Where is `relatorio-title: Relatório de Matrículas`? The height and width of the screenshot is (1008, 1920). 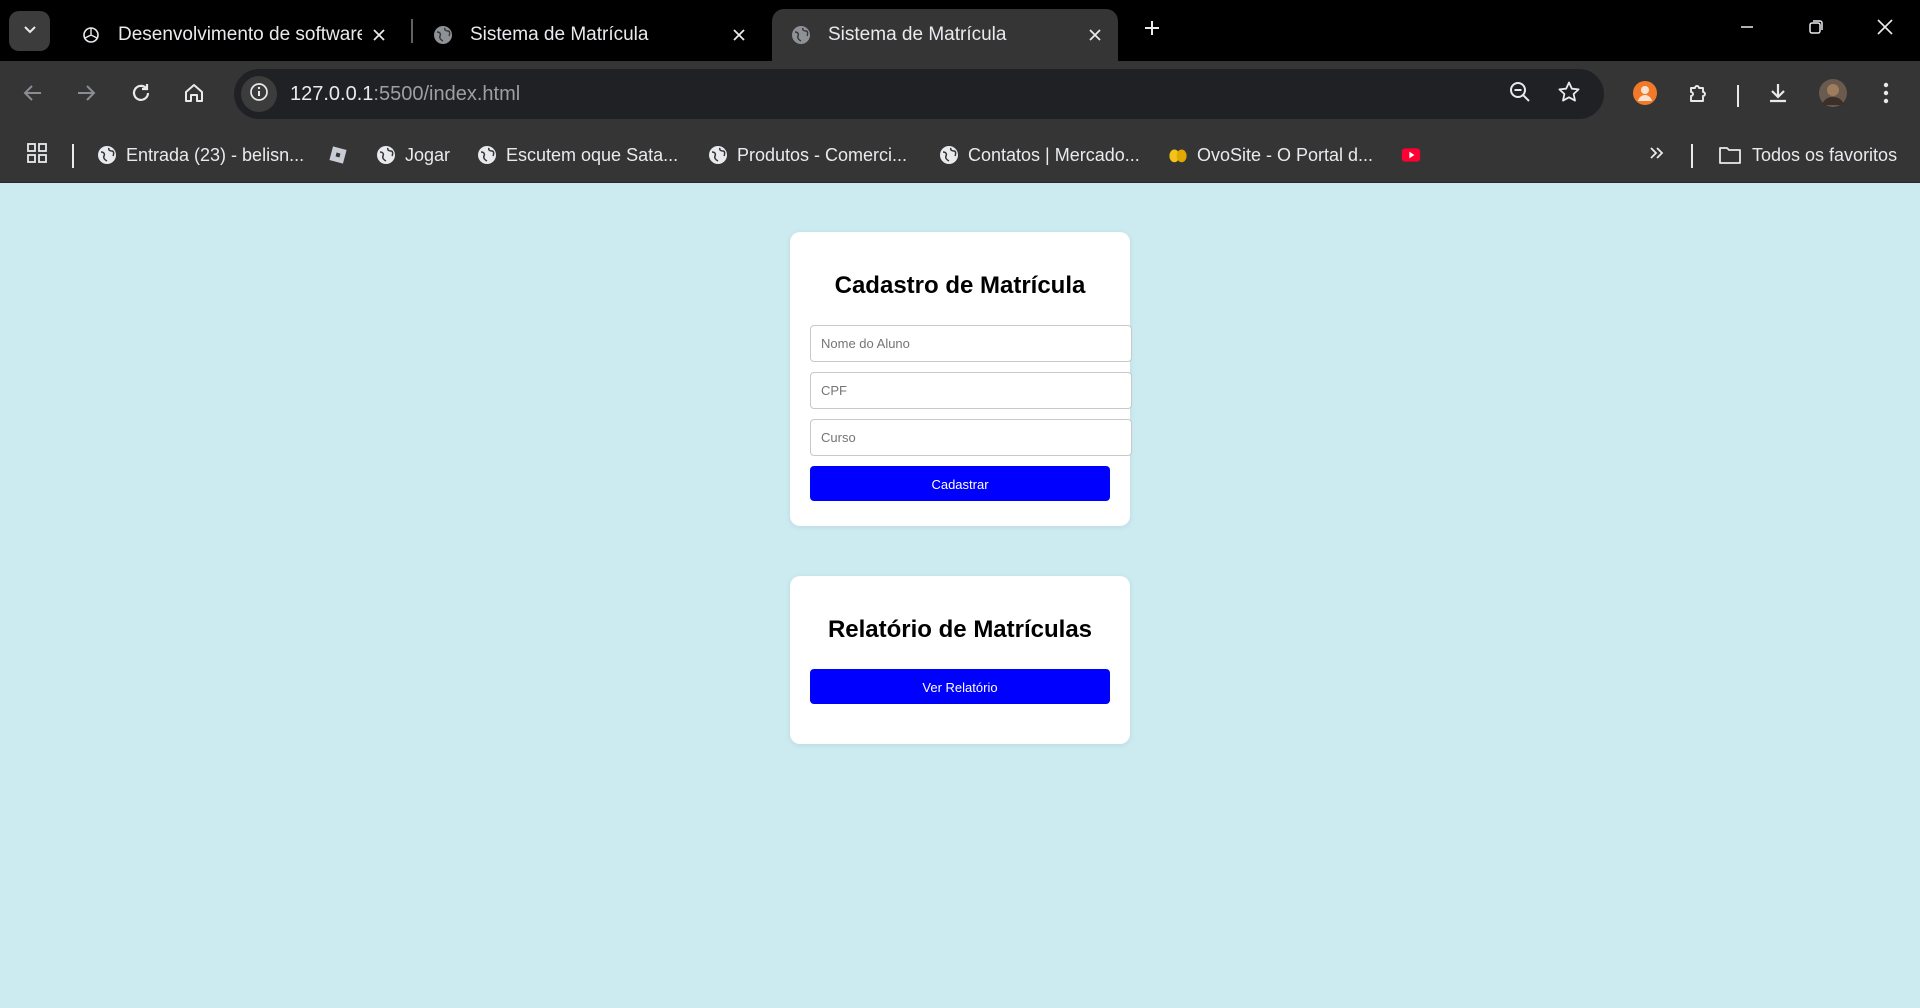 relatorio-title: Relatório de Matrículas is located at coordinates (960, 629).